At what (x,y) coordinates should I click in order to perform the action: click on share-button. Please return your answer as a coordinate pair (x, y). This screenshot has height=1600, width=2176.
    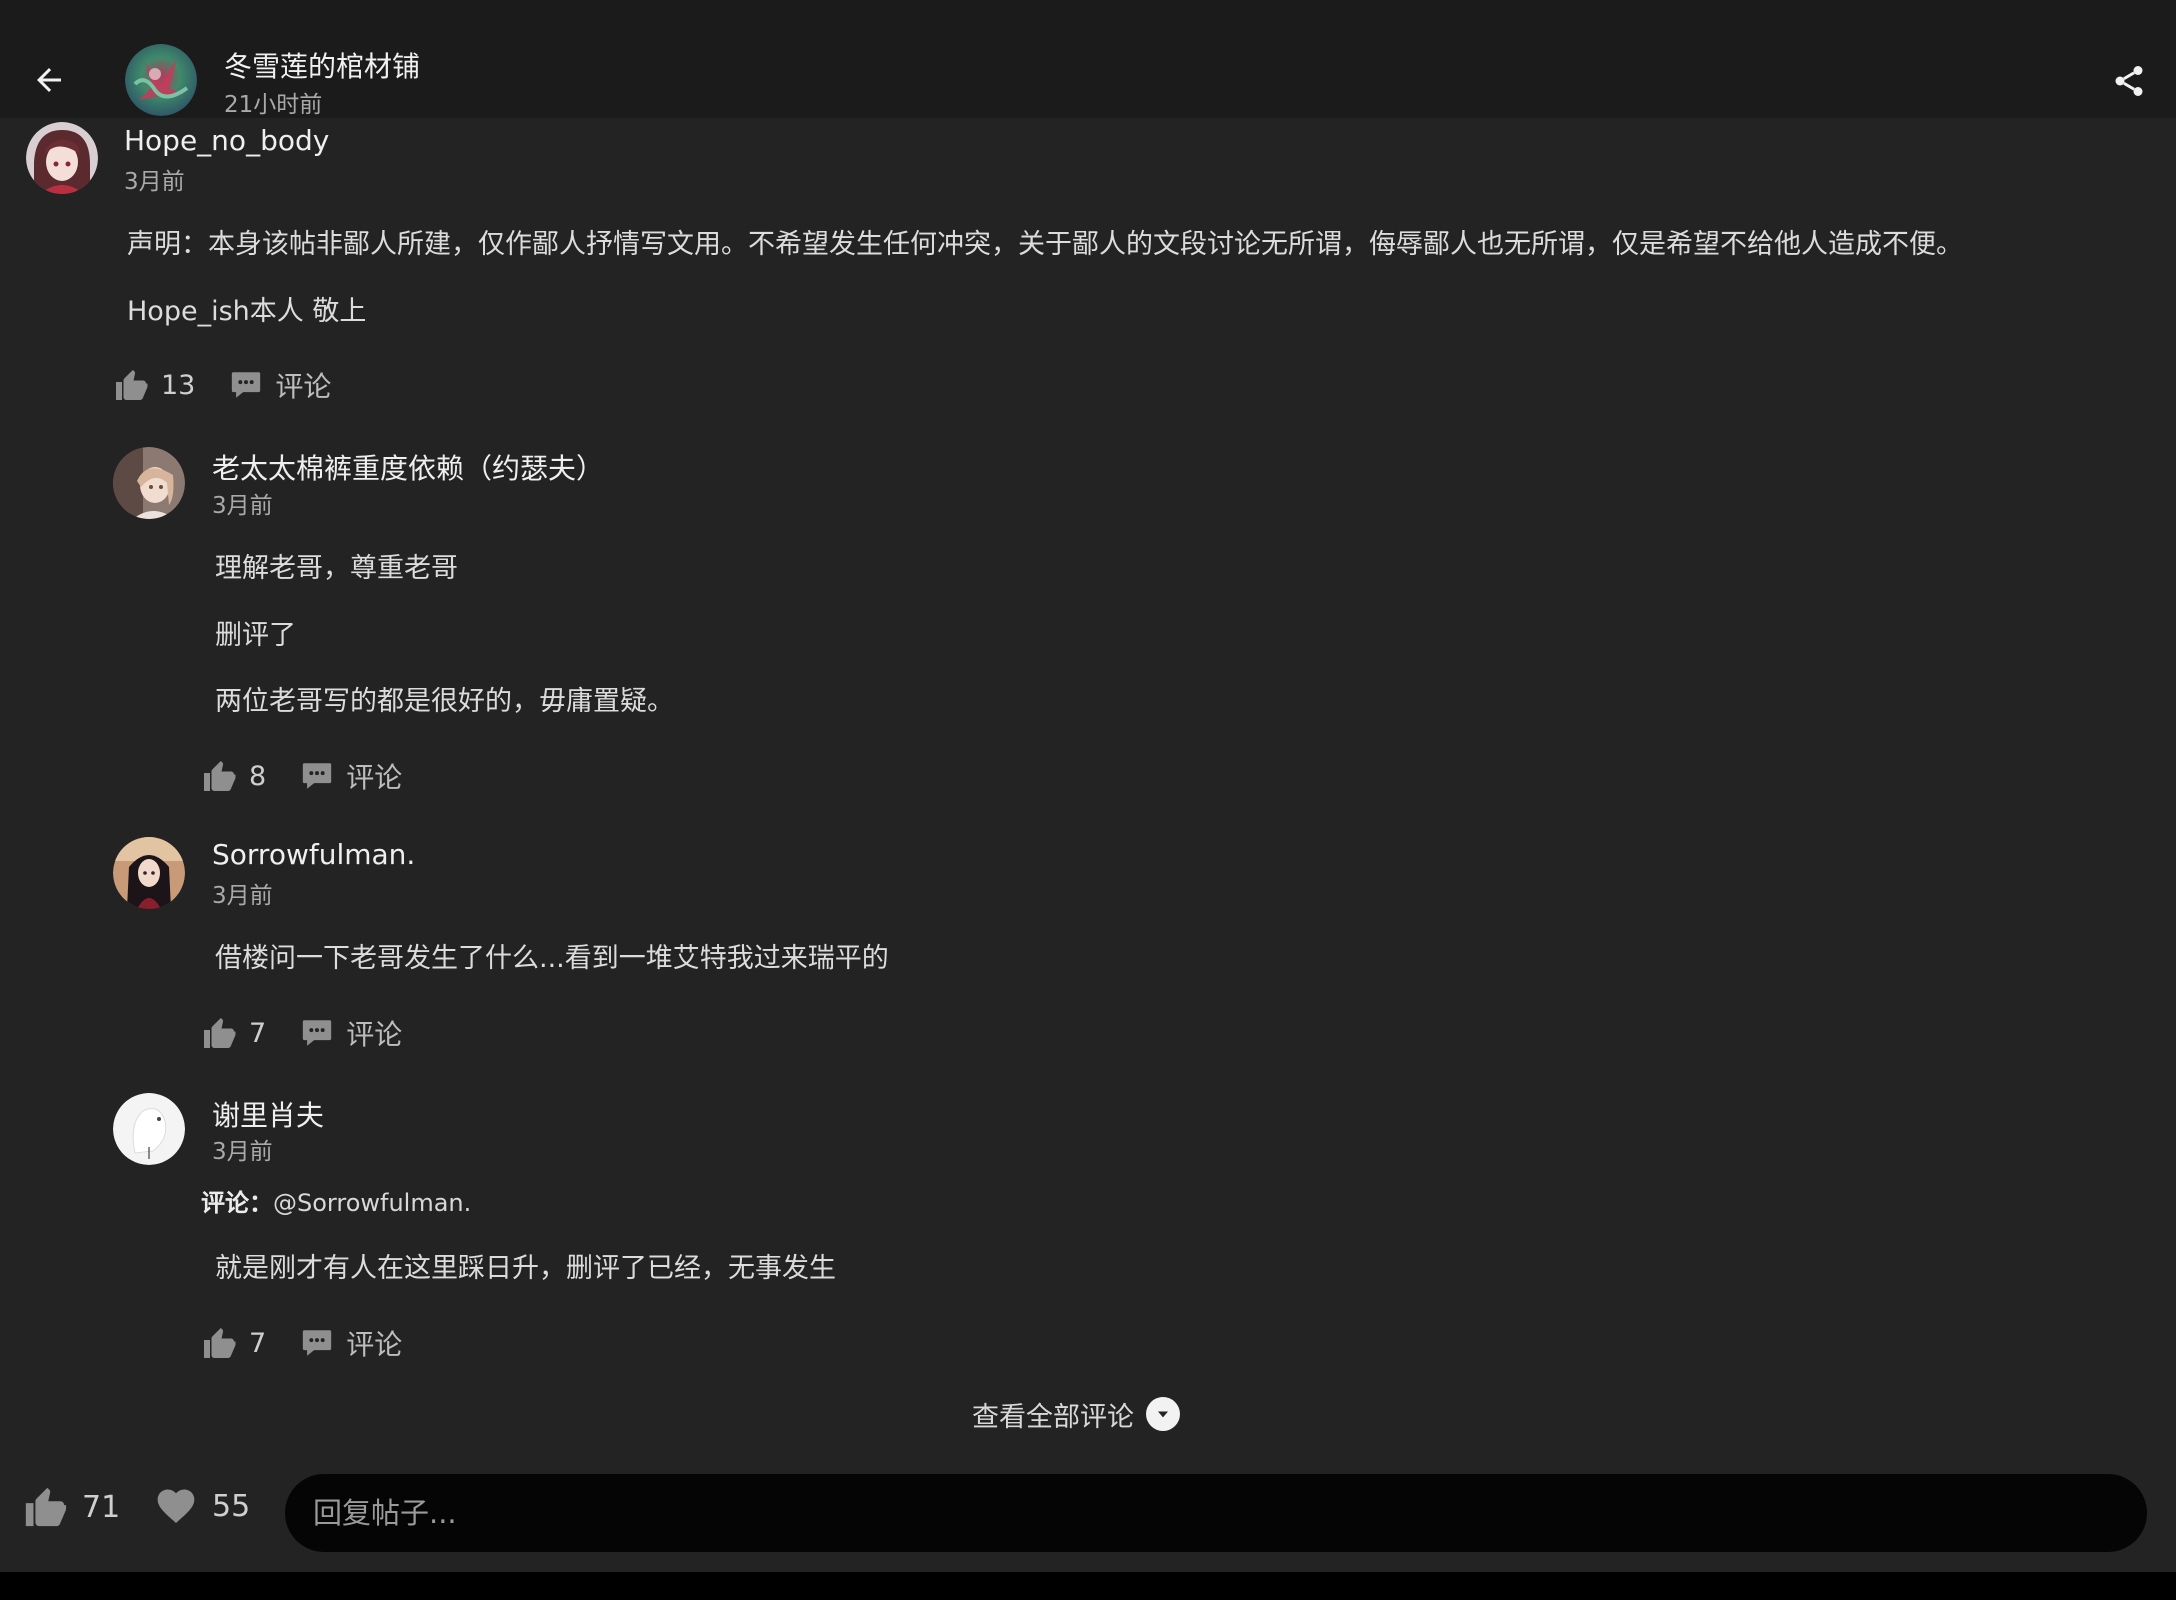
    Looking at the image, I should click on (2129, 81).